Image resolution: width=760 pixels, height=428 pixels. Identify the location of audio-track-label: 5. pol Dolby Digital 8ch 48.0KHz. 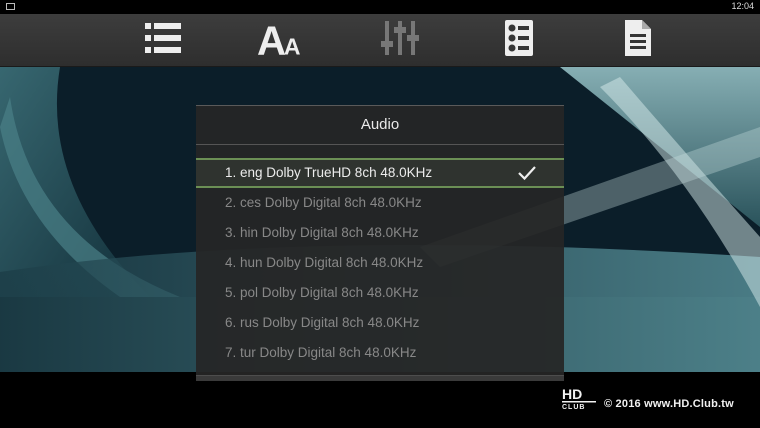
(322, 292).